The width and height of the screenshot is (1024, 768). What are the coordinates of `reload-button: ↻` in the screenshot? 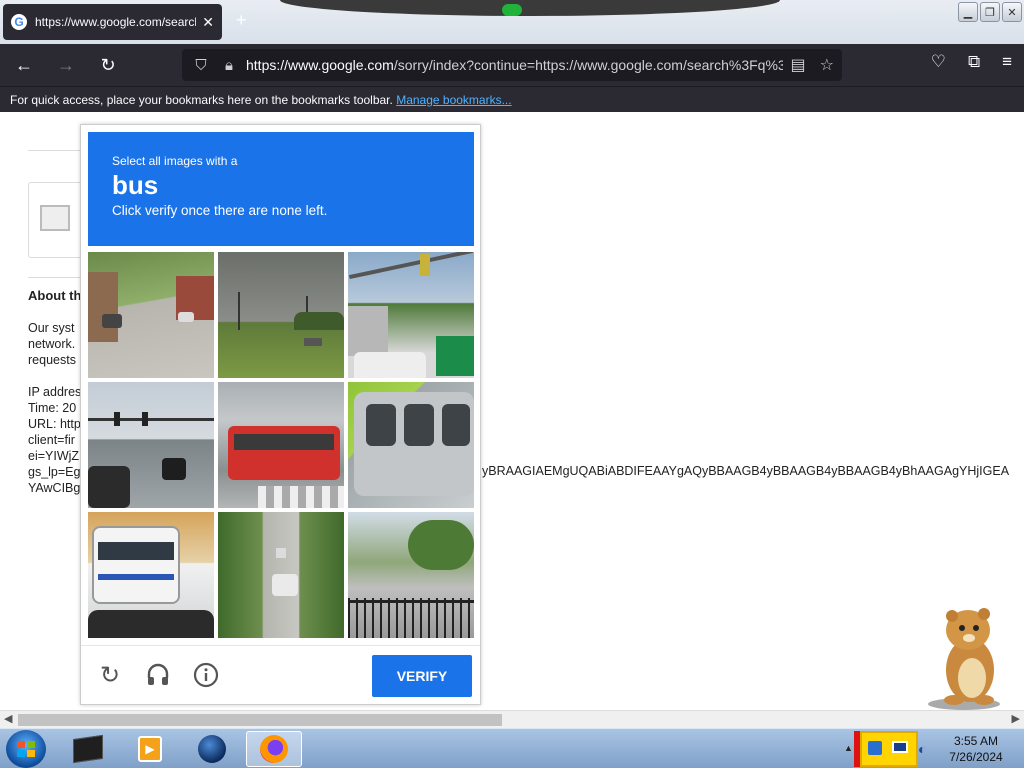 It's located at (108, 65).